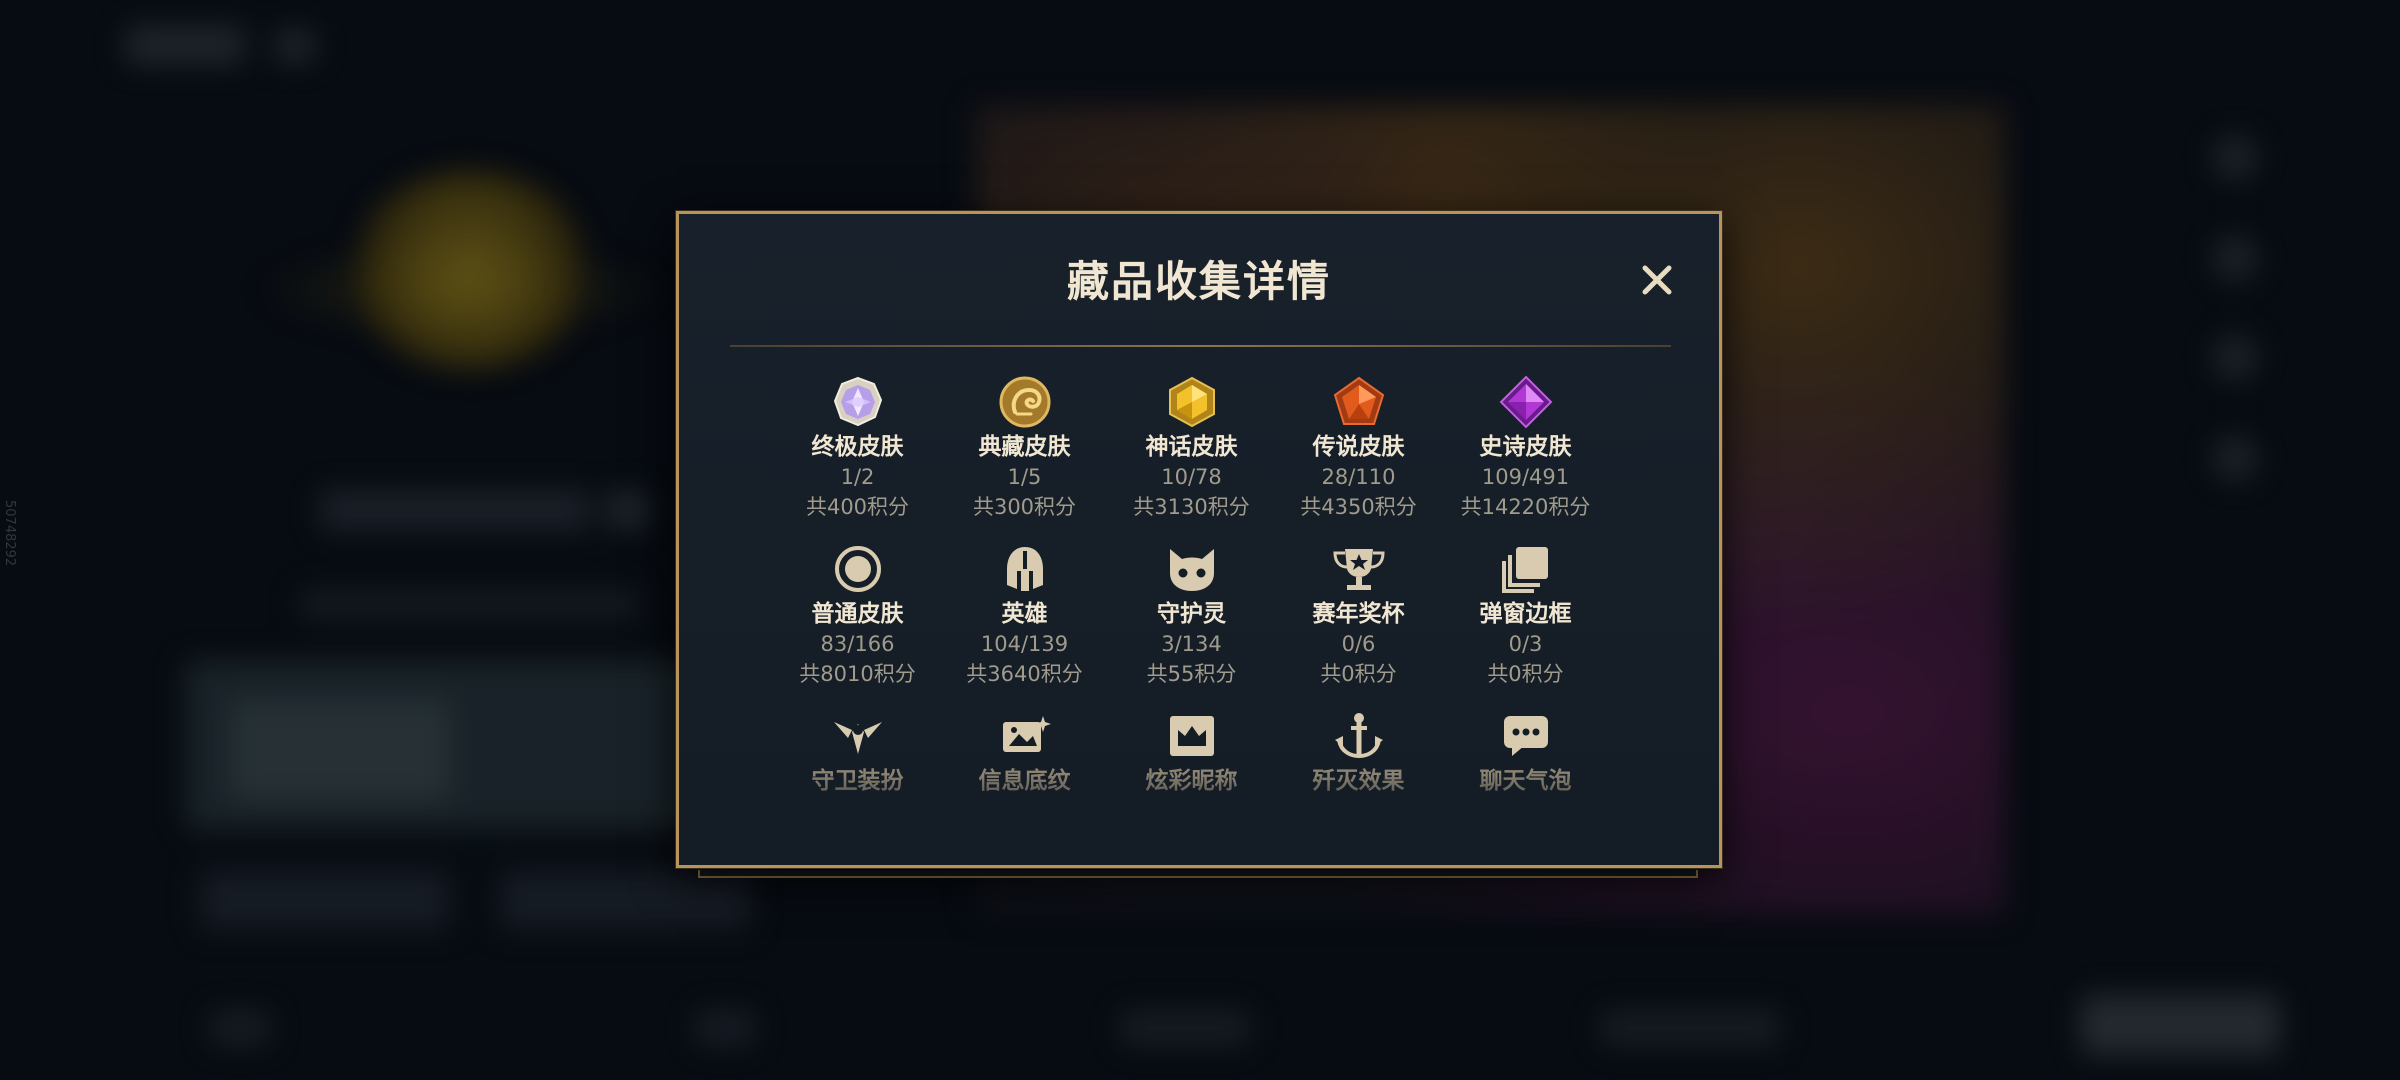  What do you see at coordinates (1525, 447) in the screenshot?
I see `category-label: 史诗皮肤` at bounding box center [1525, 447].